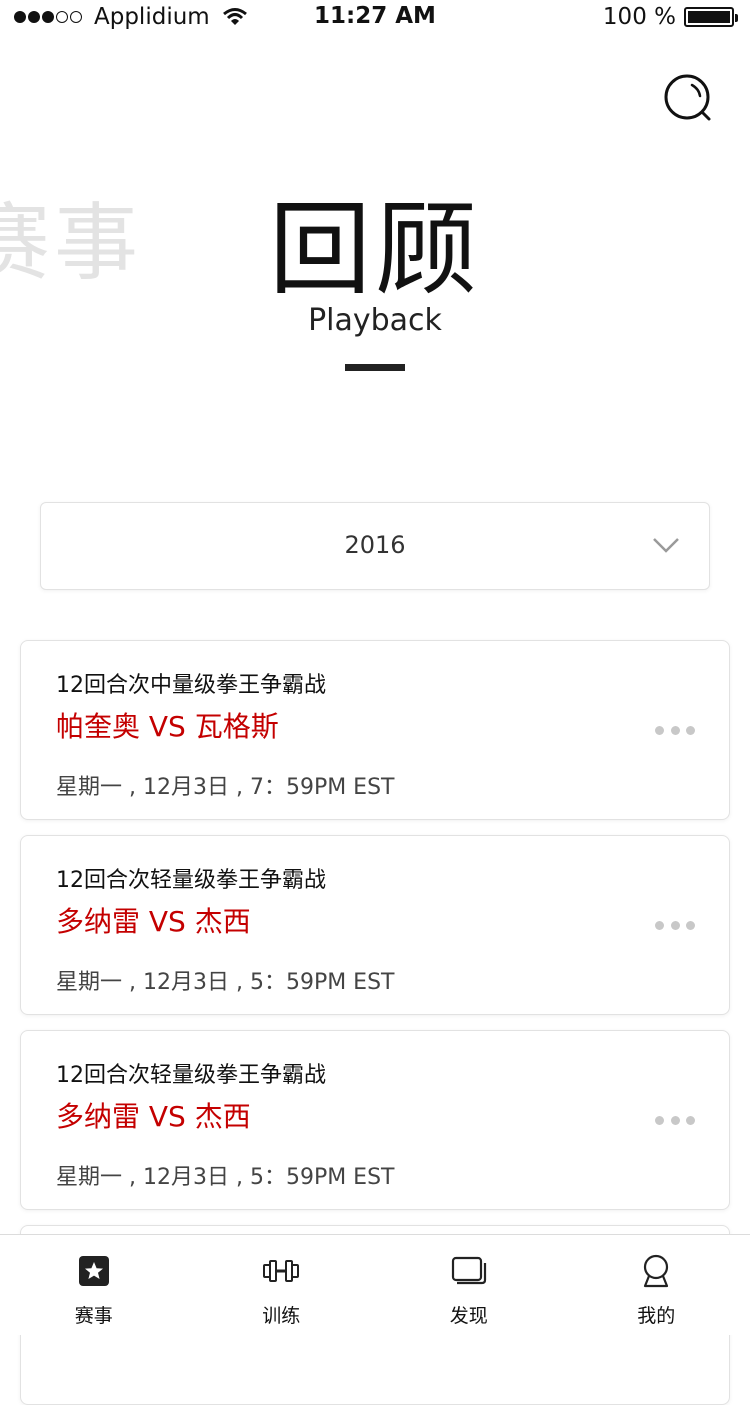 The width and height of the screenshot is (750, 1405). What do you see at coordinates (191, 683) in the screenshot?
I see `event-class: 12回合次中量级拳王争霸战` at bounding box center [191, 683].